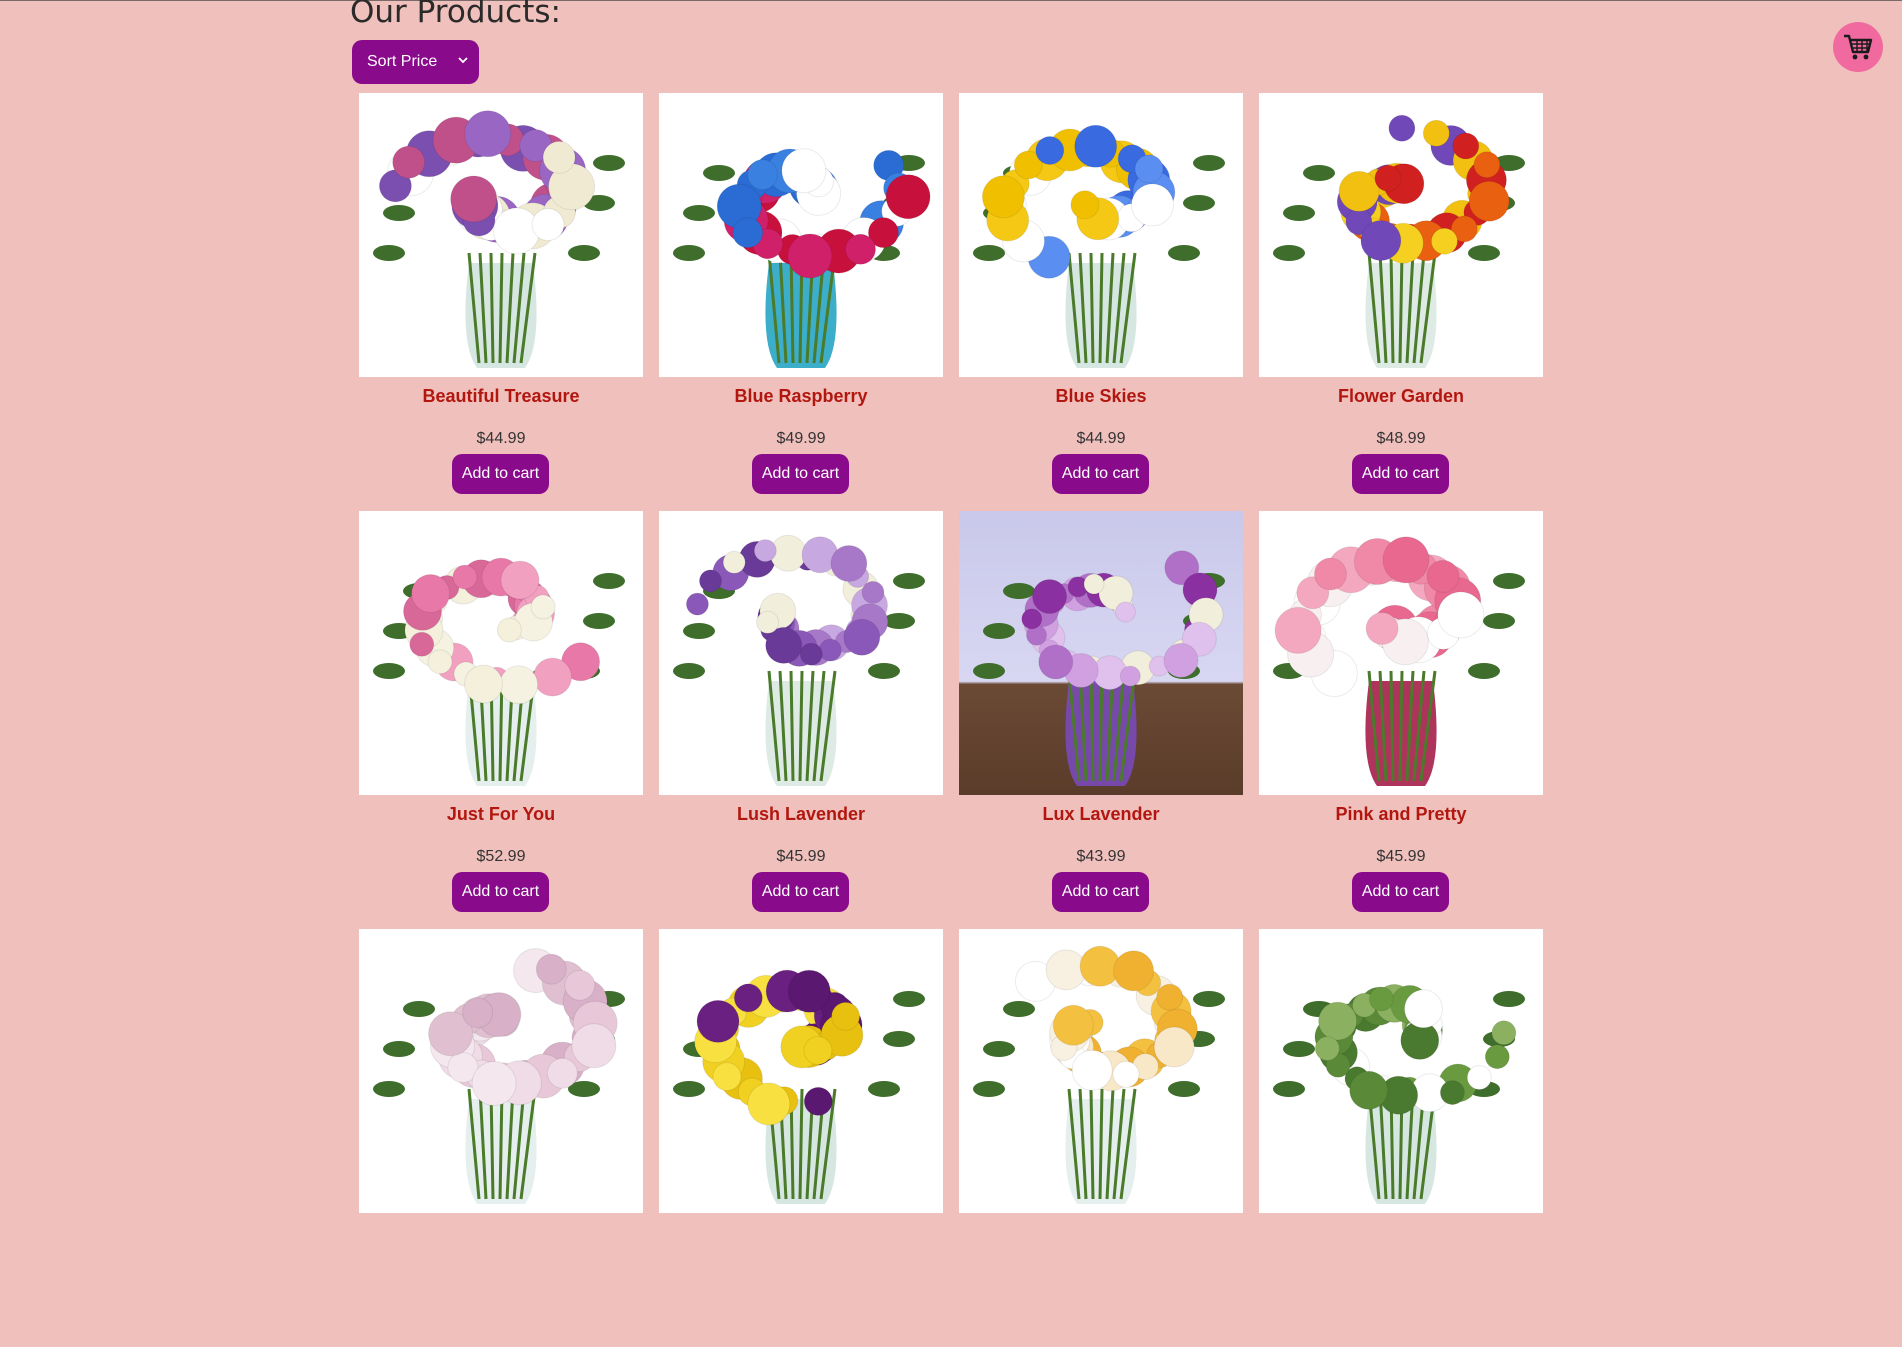  I want to click on product-card: Flower Garden $48.99 Add to cart, so click(1401, 302).